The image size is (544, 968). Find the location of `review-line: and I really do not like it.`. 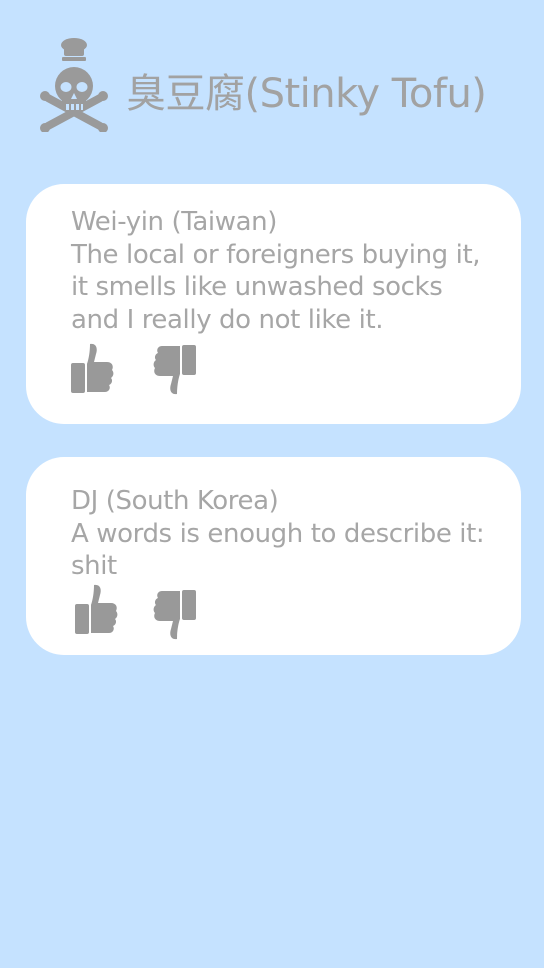

review-line: and I really do not like it. is located at coordinates (227, 319).